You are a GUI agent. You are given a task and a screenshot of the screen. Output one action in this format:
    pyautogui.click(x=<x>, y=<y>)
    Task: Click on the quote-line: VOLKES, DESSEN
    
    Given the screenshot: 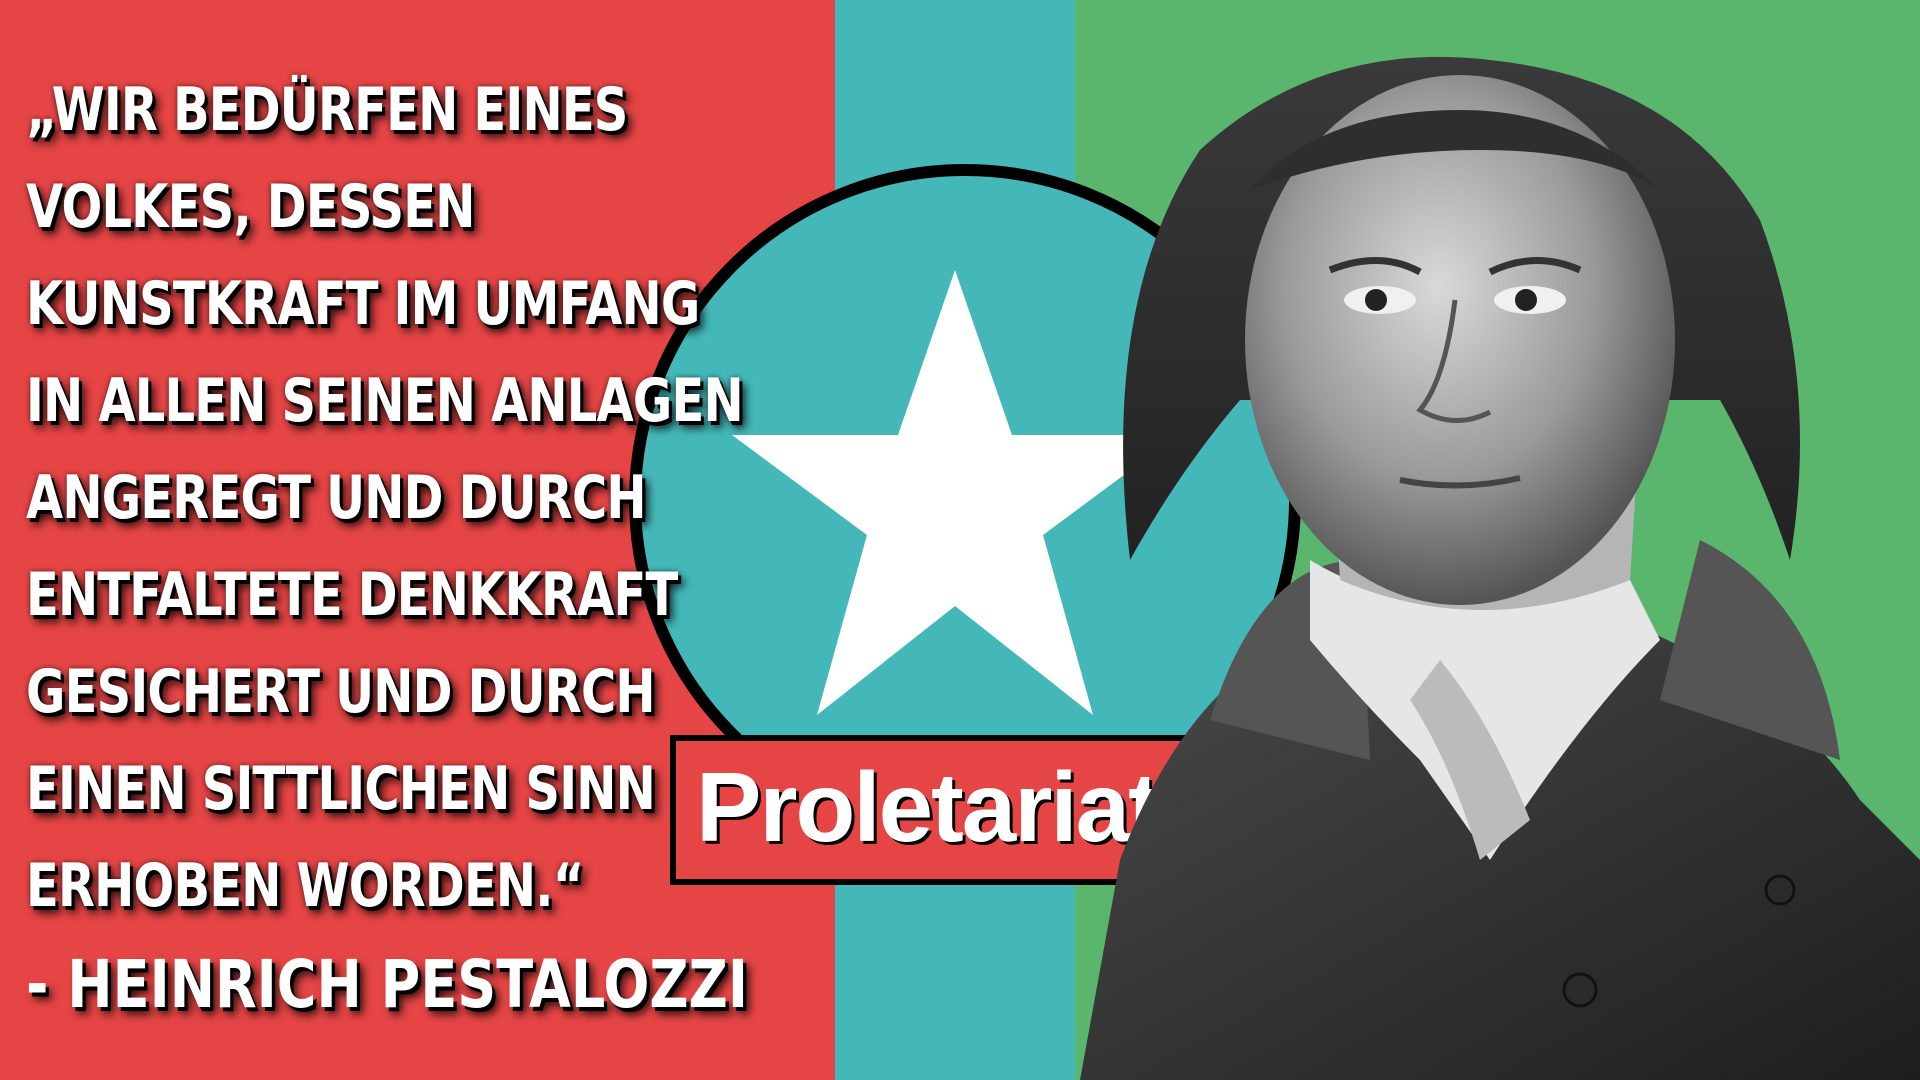 What is the action you would take?
    pyautogui.click(x=250, y=207)
    